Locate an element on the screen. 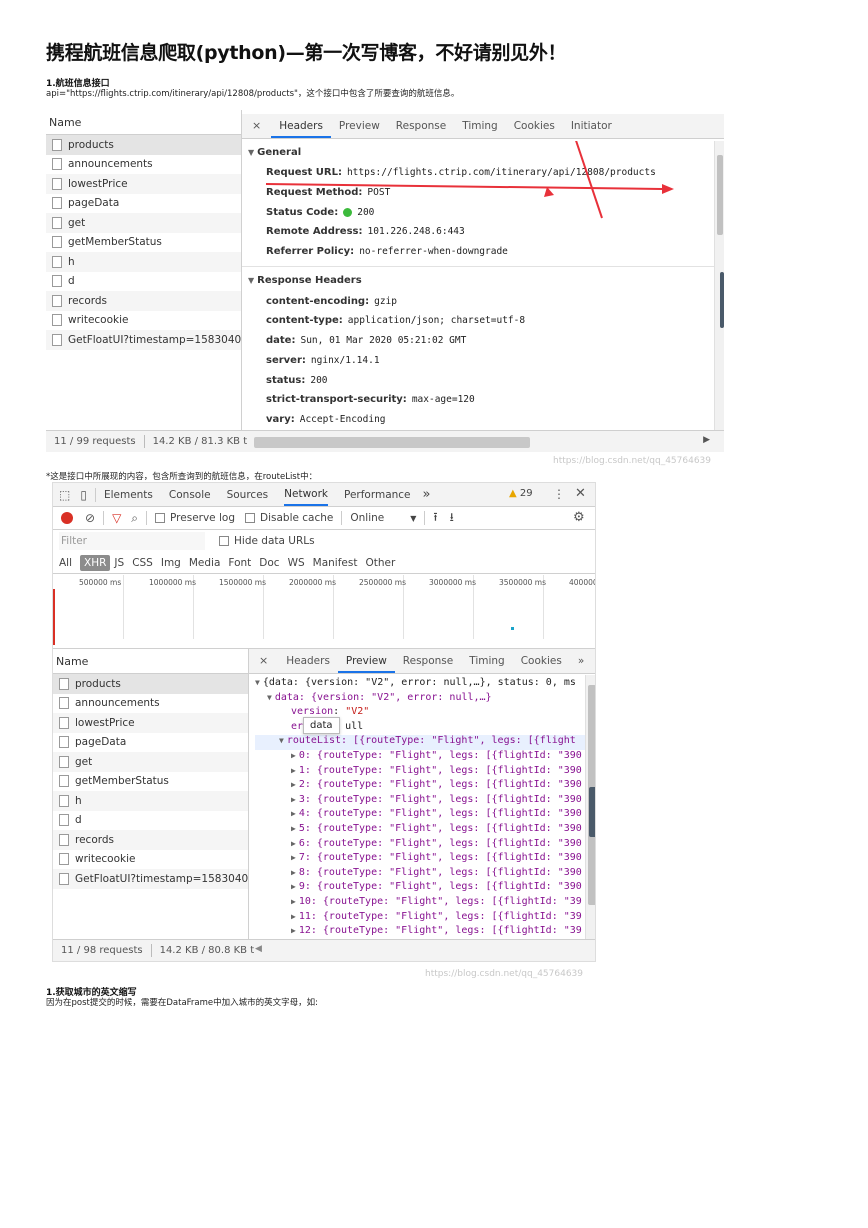 The height and width of the screenshot is (1228, 868). inspect-icon: ⬚ is located at coordinates (64, 495).